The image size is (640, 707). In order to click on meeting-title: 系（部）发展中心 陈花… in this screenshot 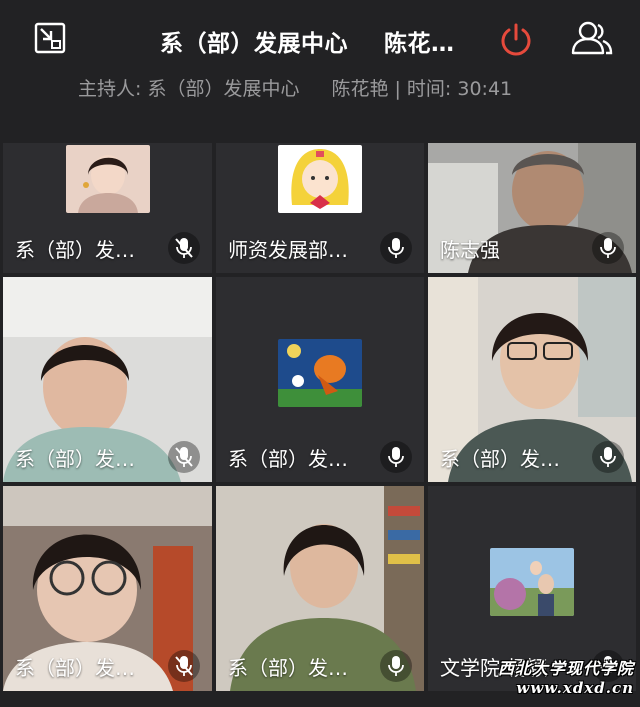, I will do `click(325, 41)`.